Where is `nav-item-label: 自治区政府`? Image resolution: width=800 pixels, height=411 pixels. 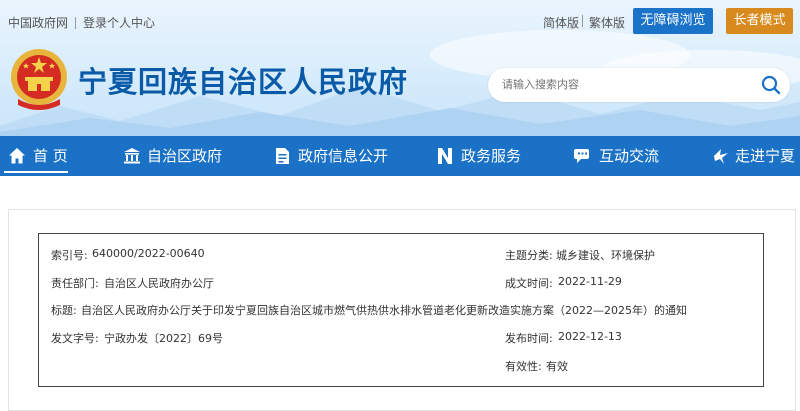 nav-item-label: 自治区政府 is located at coordinates (185, 156).